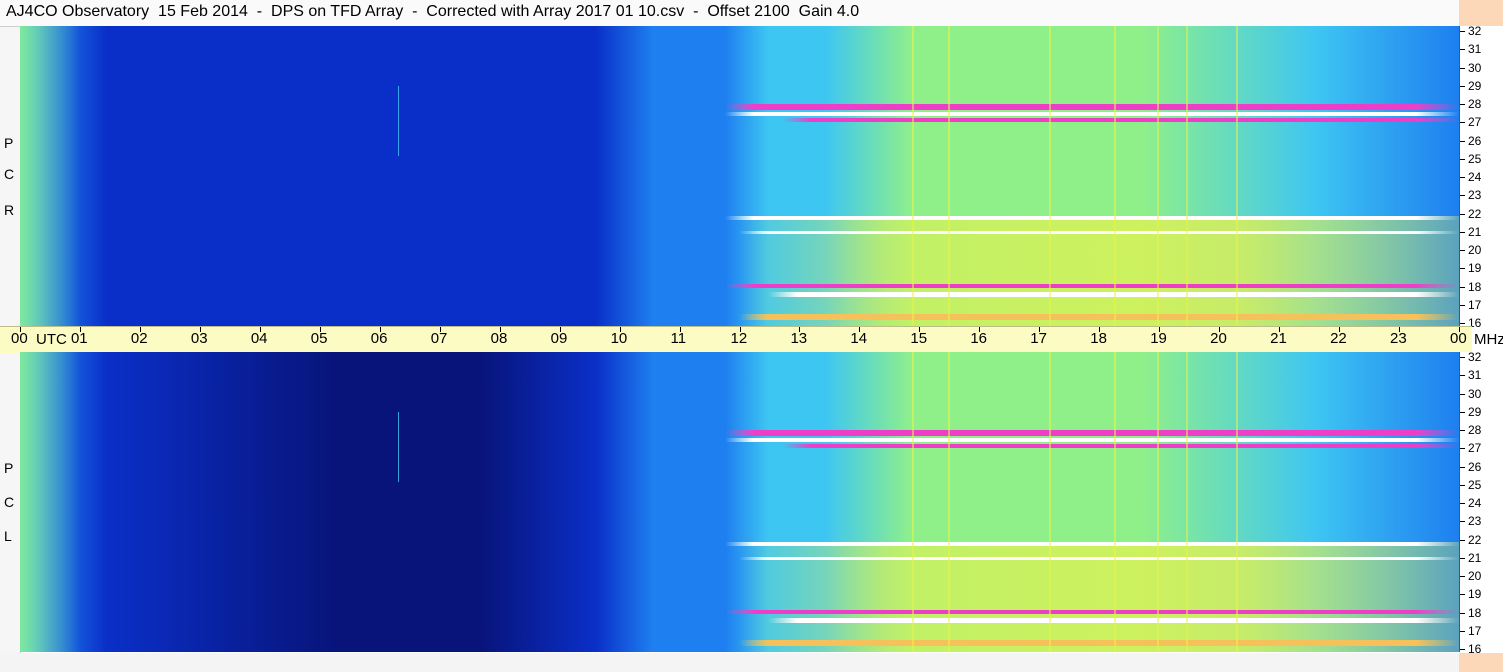  Describe the element at coordinates (259, 338) in the screenshot. I see `hour-label: 04` at that location.